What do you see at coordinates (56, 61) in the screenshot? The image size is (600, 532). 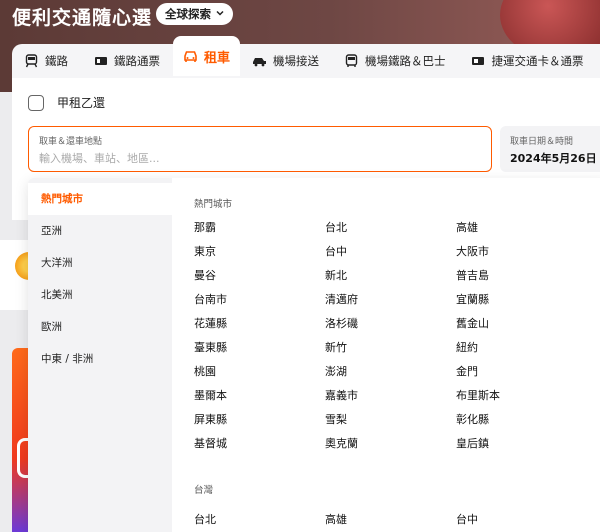 I see `tab-label: 鐵路` at bounding box center [56, 61].